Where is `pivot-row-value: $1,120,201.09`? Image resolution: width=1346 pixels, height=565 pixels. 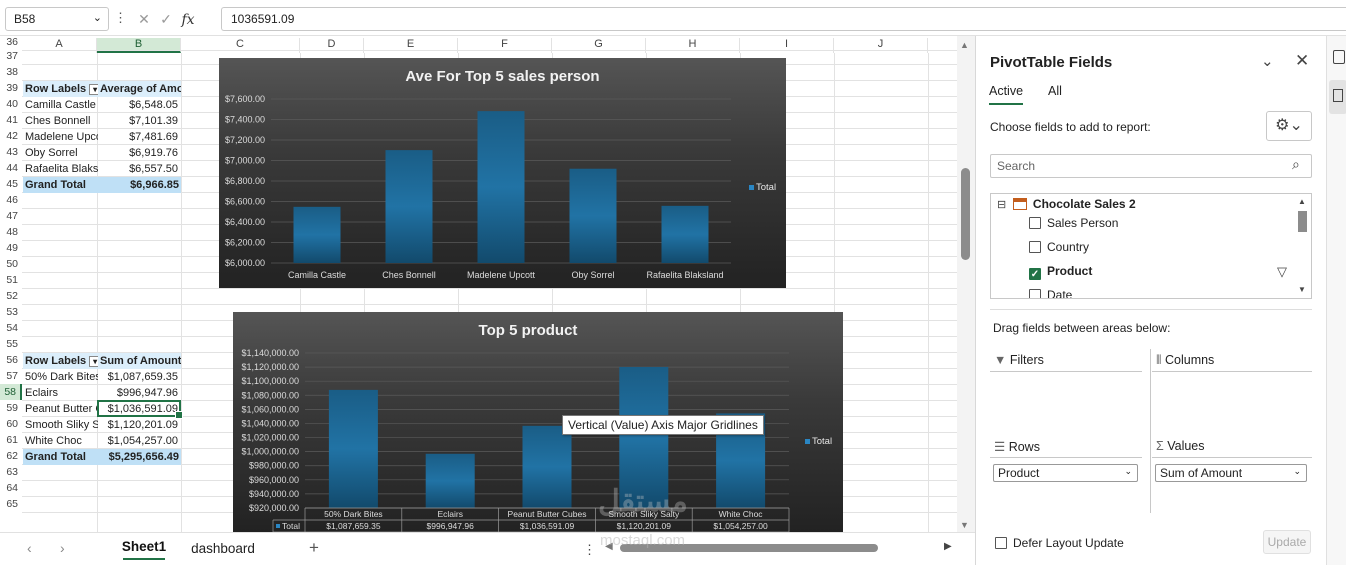 pivot-row-value: $1,120,201.09 is located at coordinates (139, 425).